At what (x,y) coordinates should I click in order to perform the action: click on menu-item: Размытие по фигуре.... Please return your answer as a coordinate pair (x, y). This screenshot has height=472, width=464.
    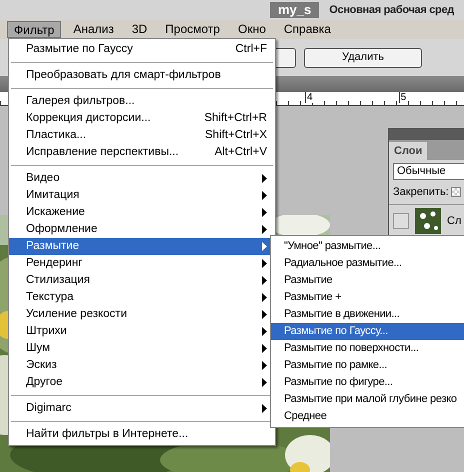
    Looking at the image, I should click on (367, 382).